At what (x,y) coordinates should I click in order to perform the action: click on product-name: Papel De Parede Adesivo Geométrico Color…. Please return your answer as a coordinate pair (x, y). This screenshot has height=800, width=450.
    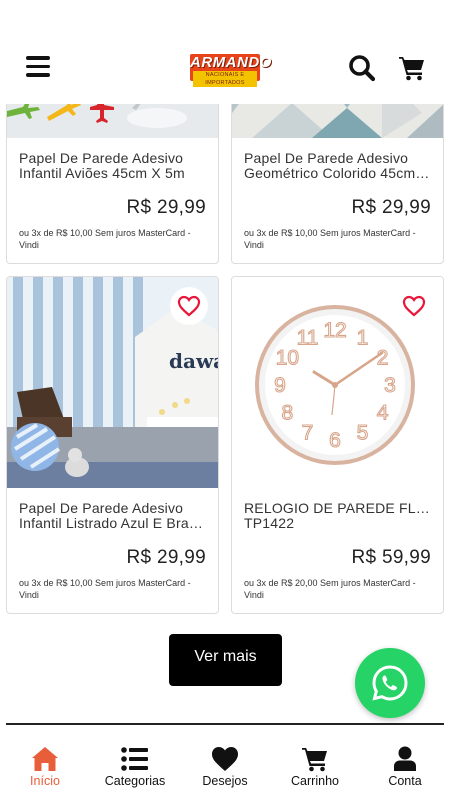
    Looking at the image, I should click on (337, 166).